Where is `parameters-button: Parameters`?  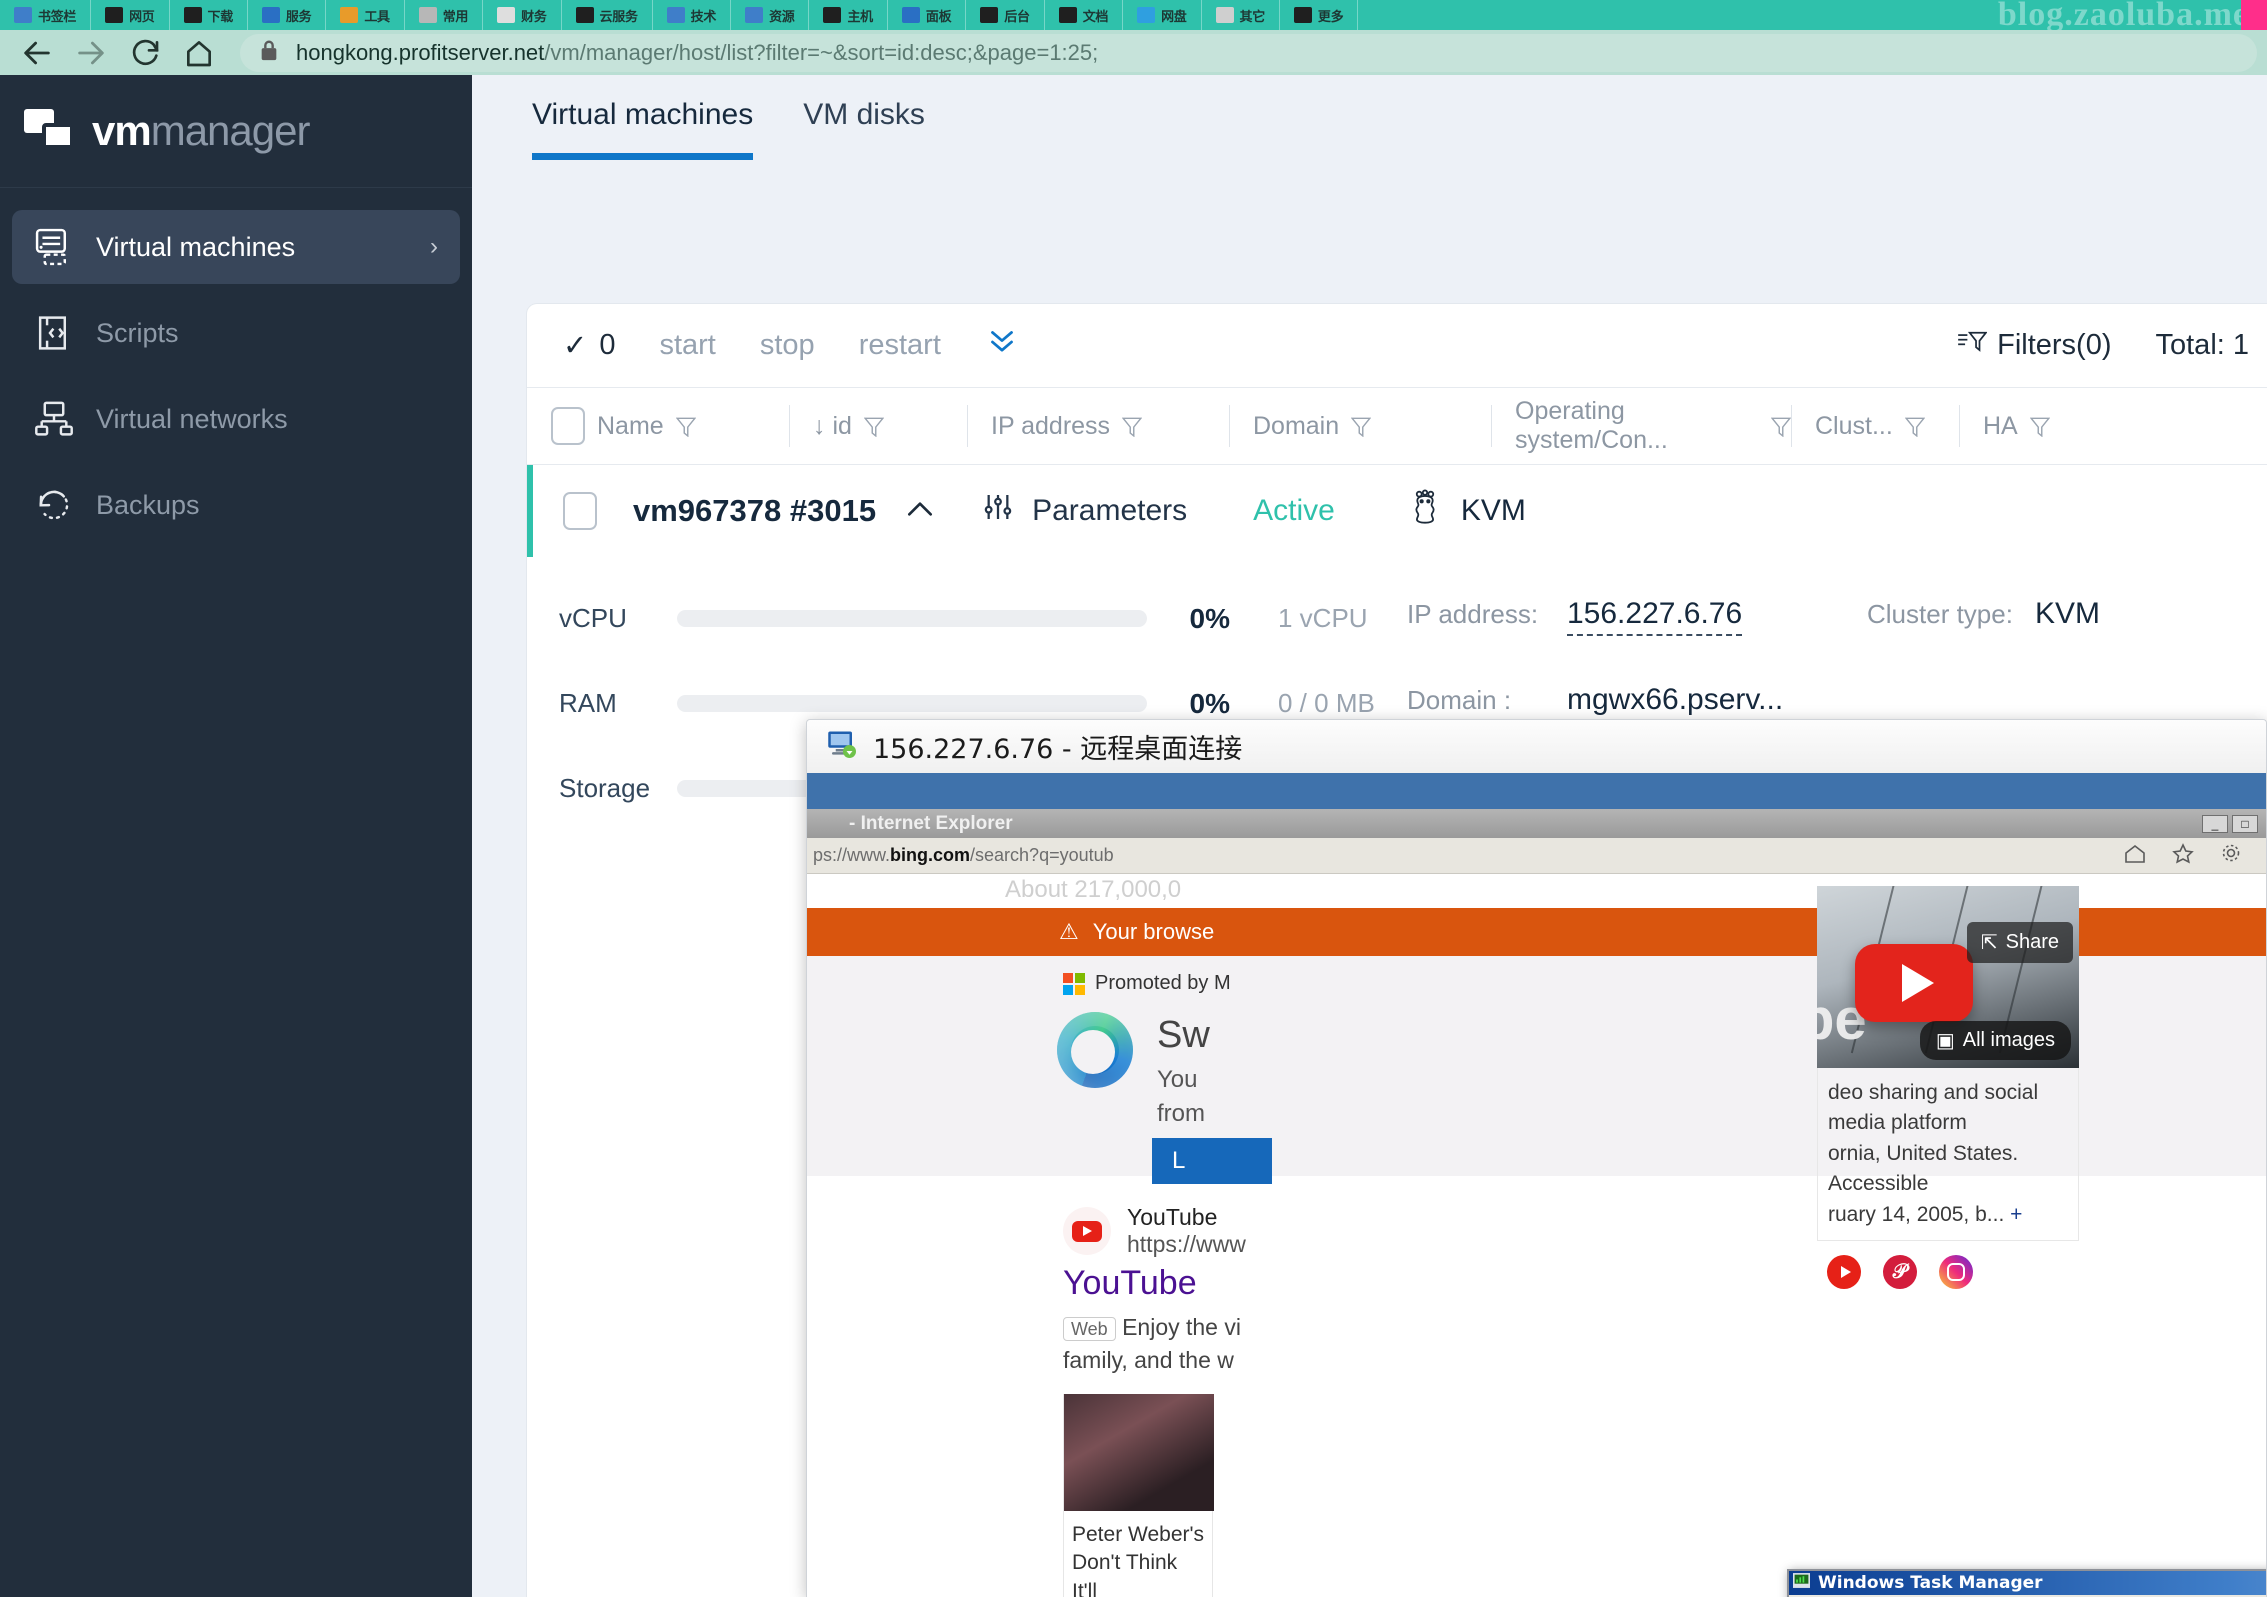 parameters-button: Parameters is located at coordinates (1084, 511).